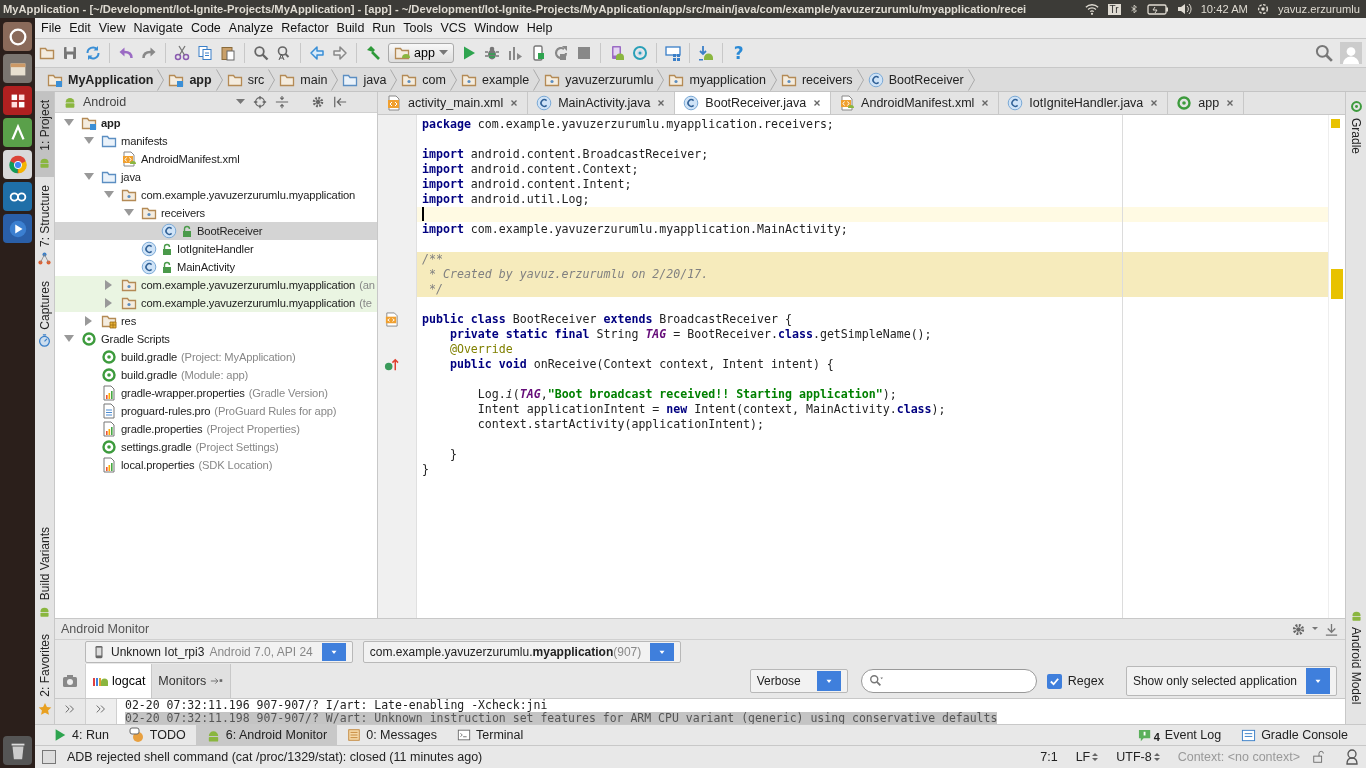 The image size is (1366, 768). What do you see at coordinates (182, 53) in the screenshot?
I see `scissors-icon` at bounding box center [182, 53].